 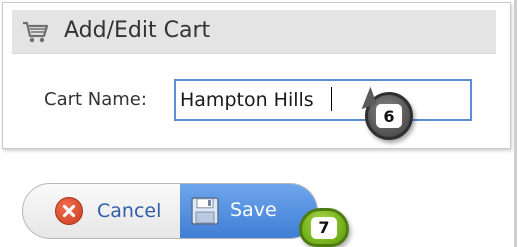 What do you see at coordinates (389, 116) in the screenshot?
I see `step-6-number: 6` at bounding box center [389, 116].